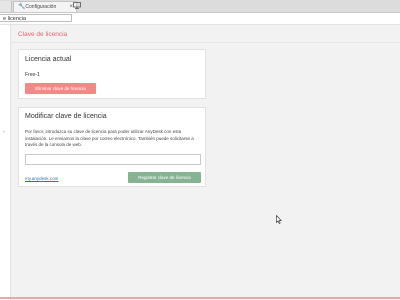  What do you see at coordinates (279, 219) in the screenshot?
I see `mouse-pointer-icon` at bounding box center [279, 219].